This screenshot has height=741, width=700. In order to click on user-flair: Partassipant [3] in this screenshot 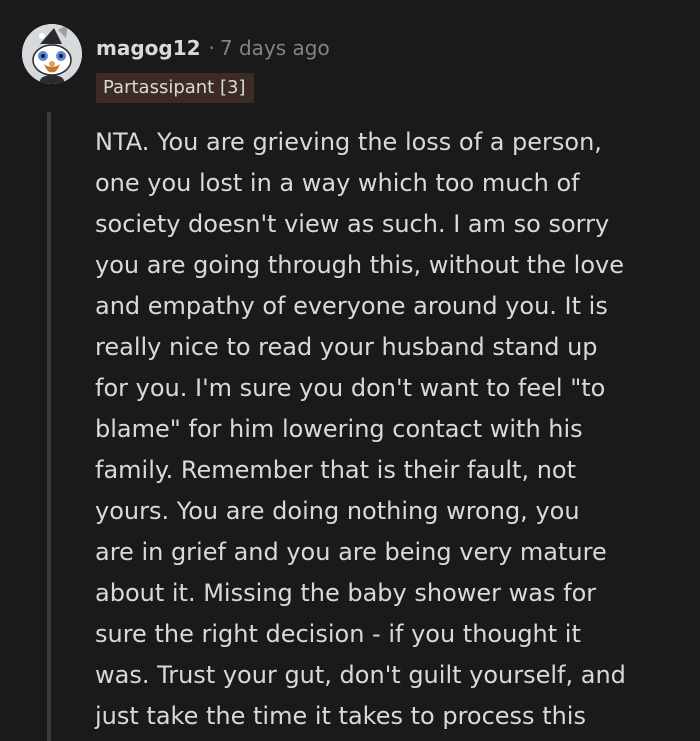, I will do `click(175, 88)`.